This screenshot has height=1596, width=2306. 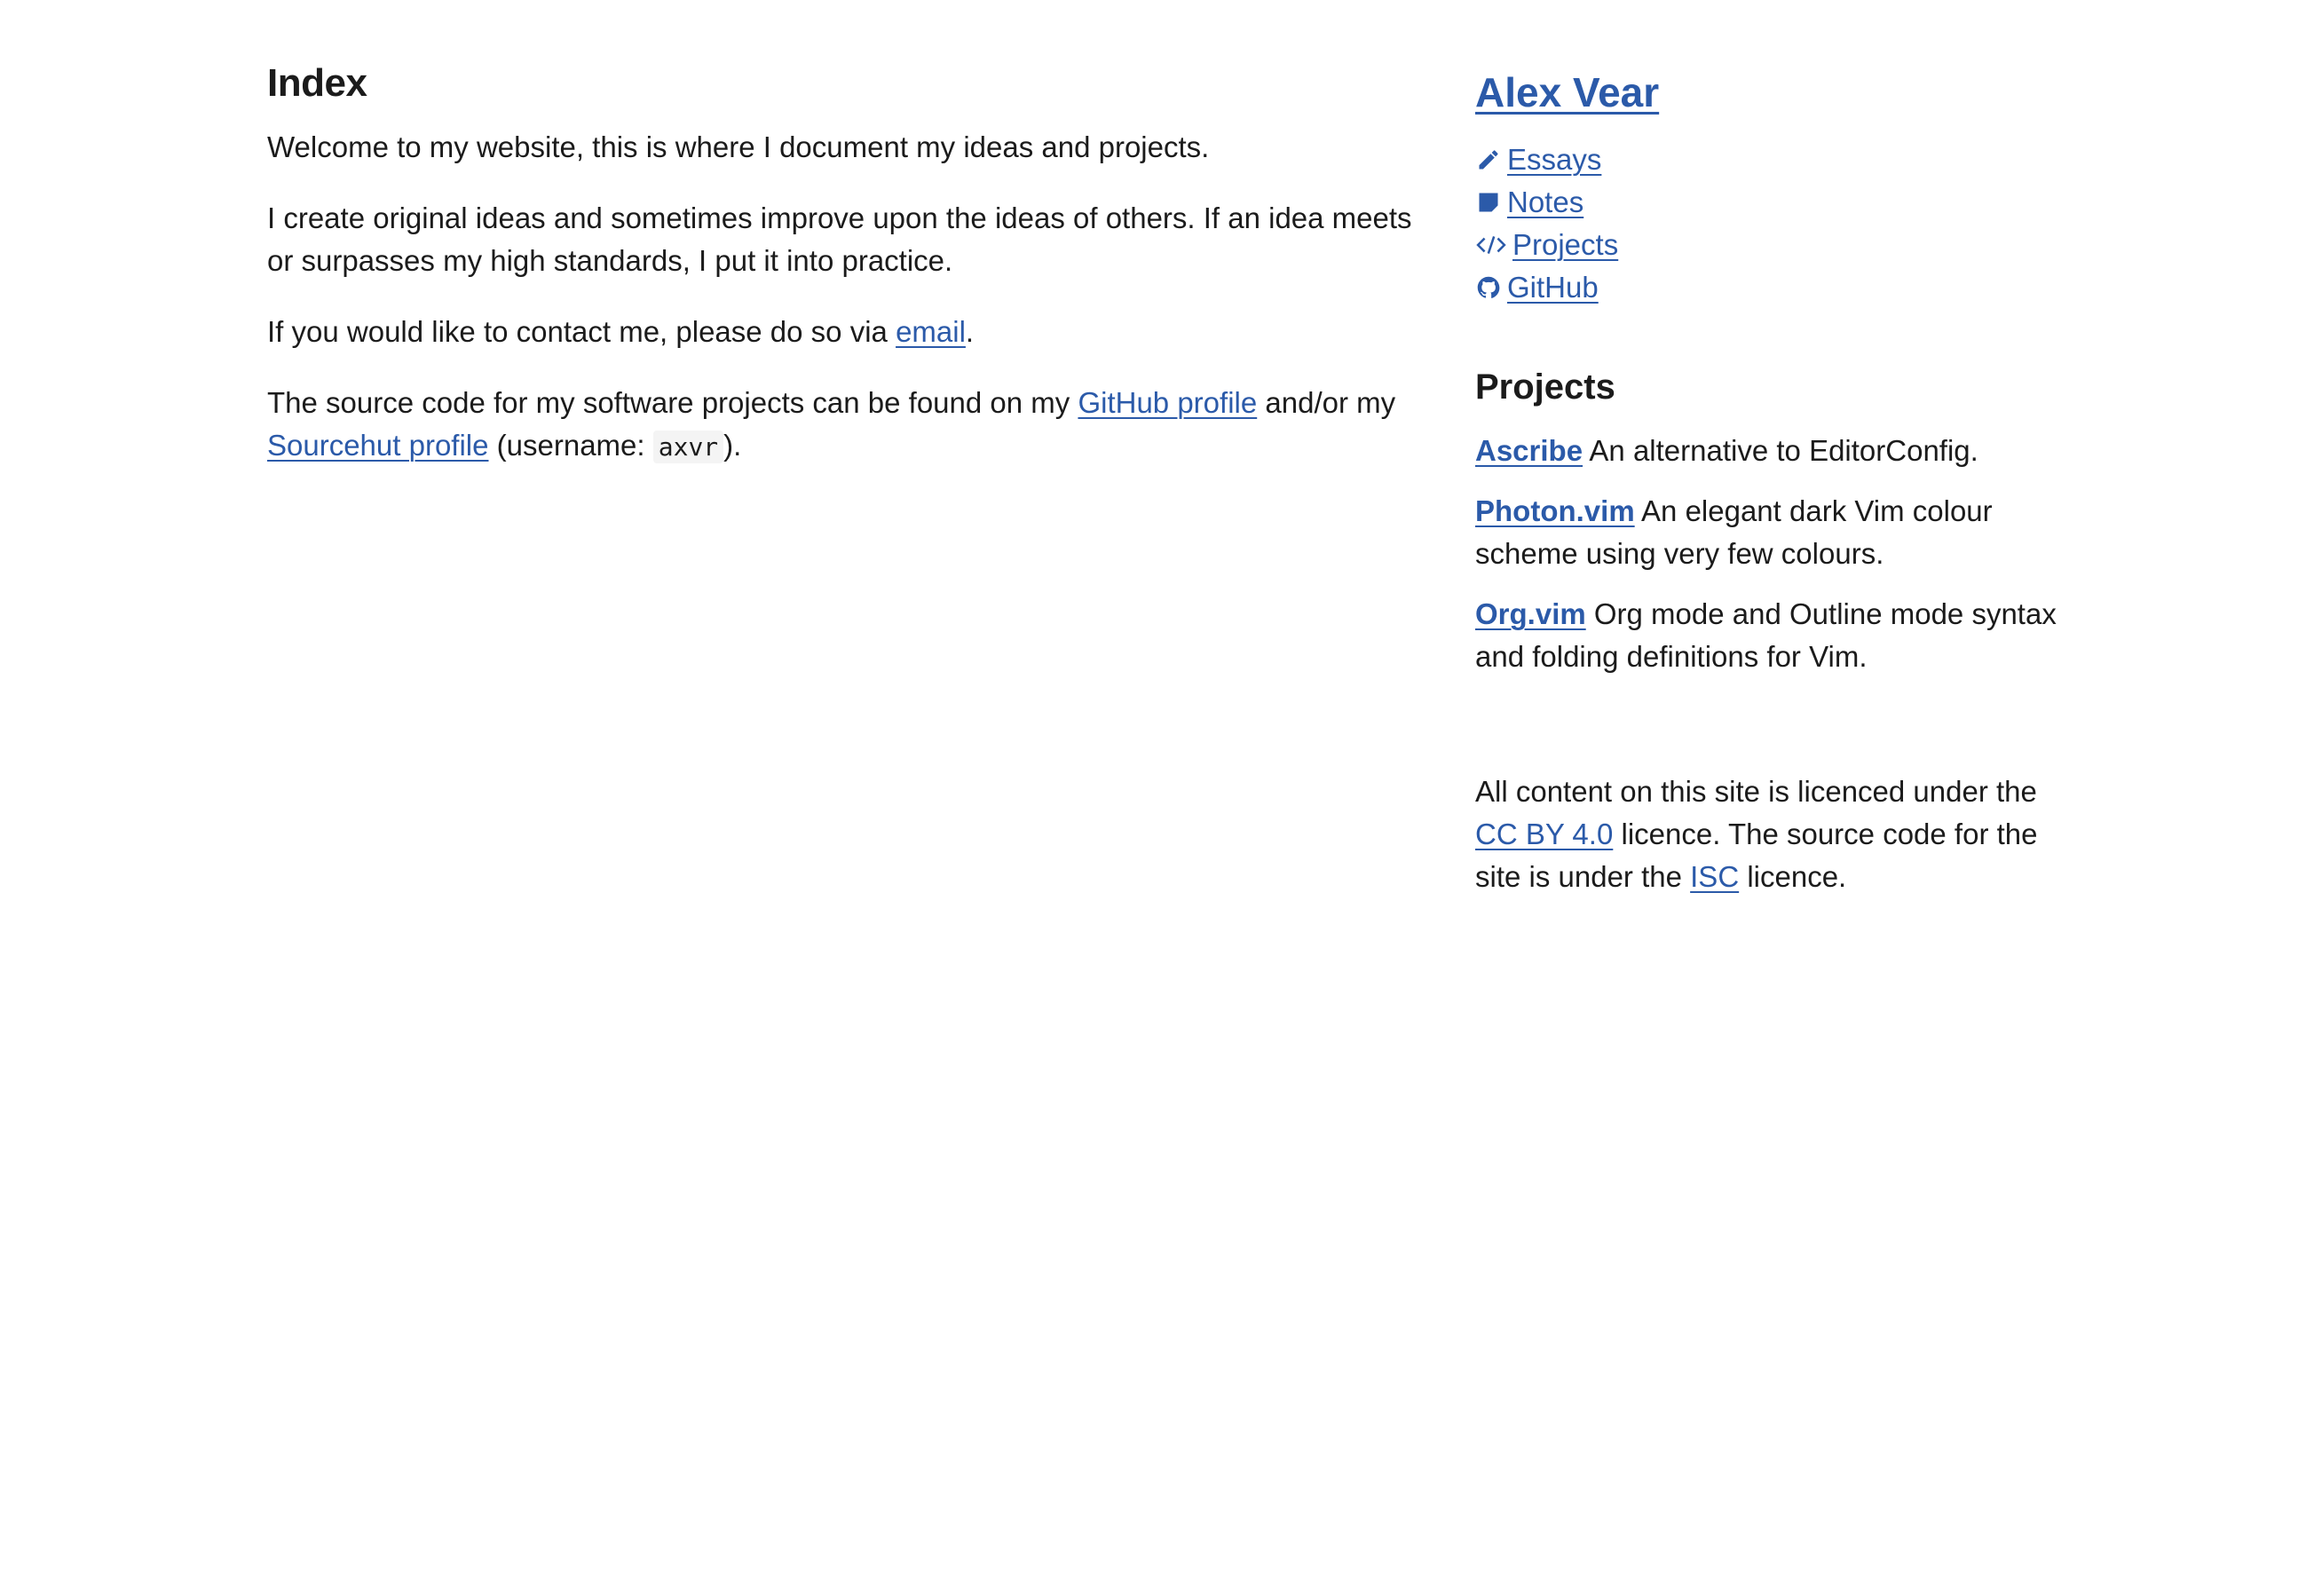 What do you see at coordinates (1768, 287) in the screenshot?
I see `nav-item-github: GitHub` at bounding box center [1768, 287].